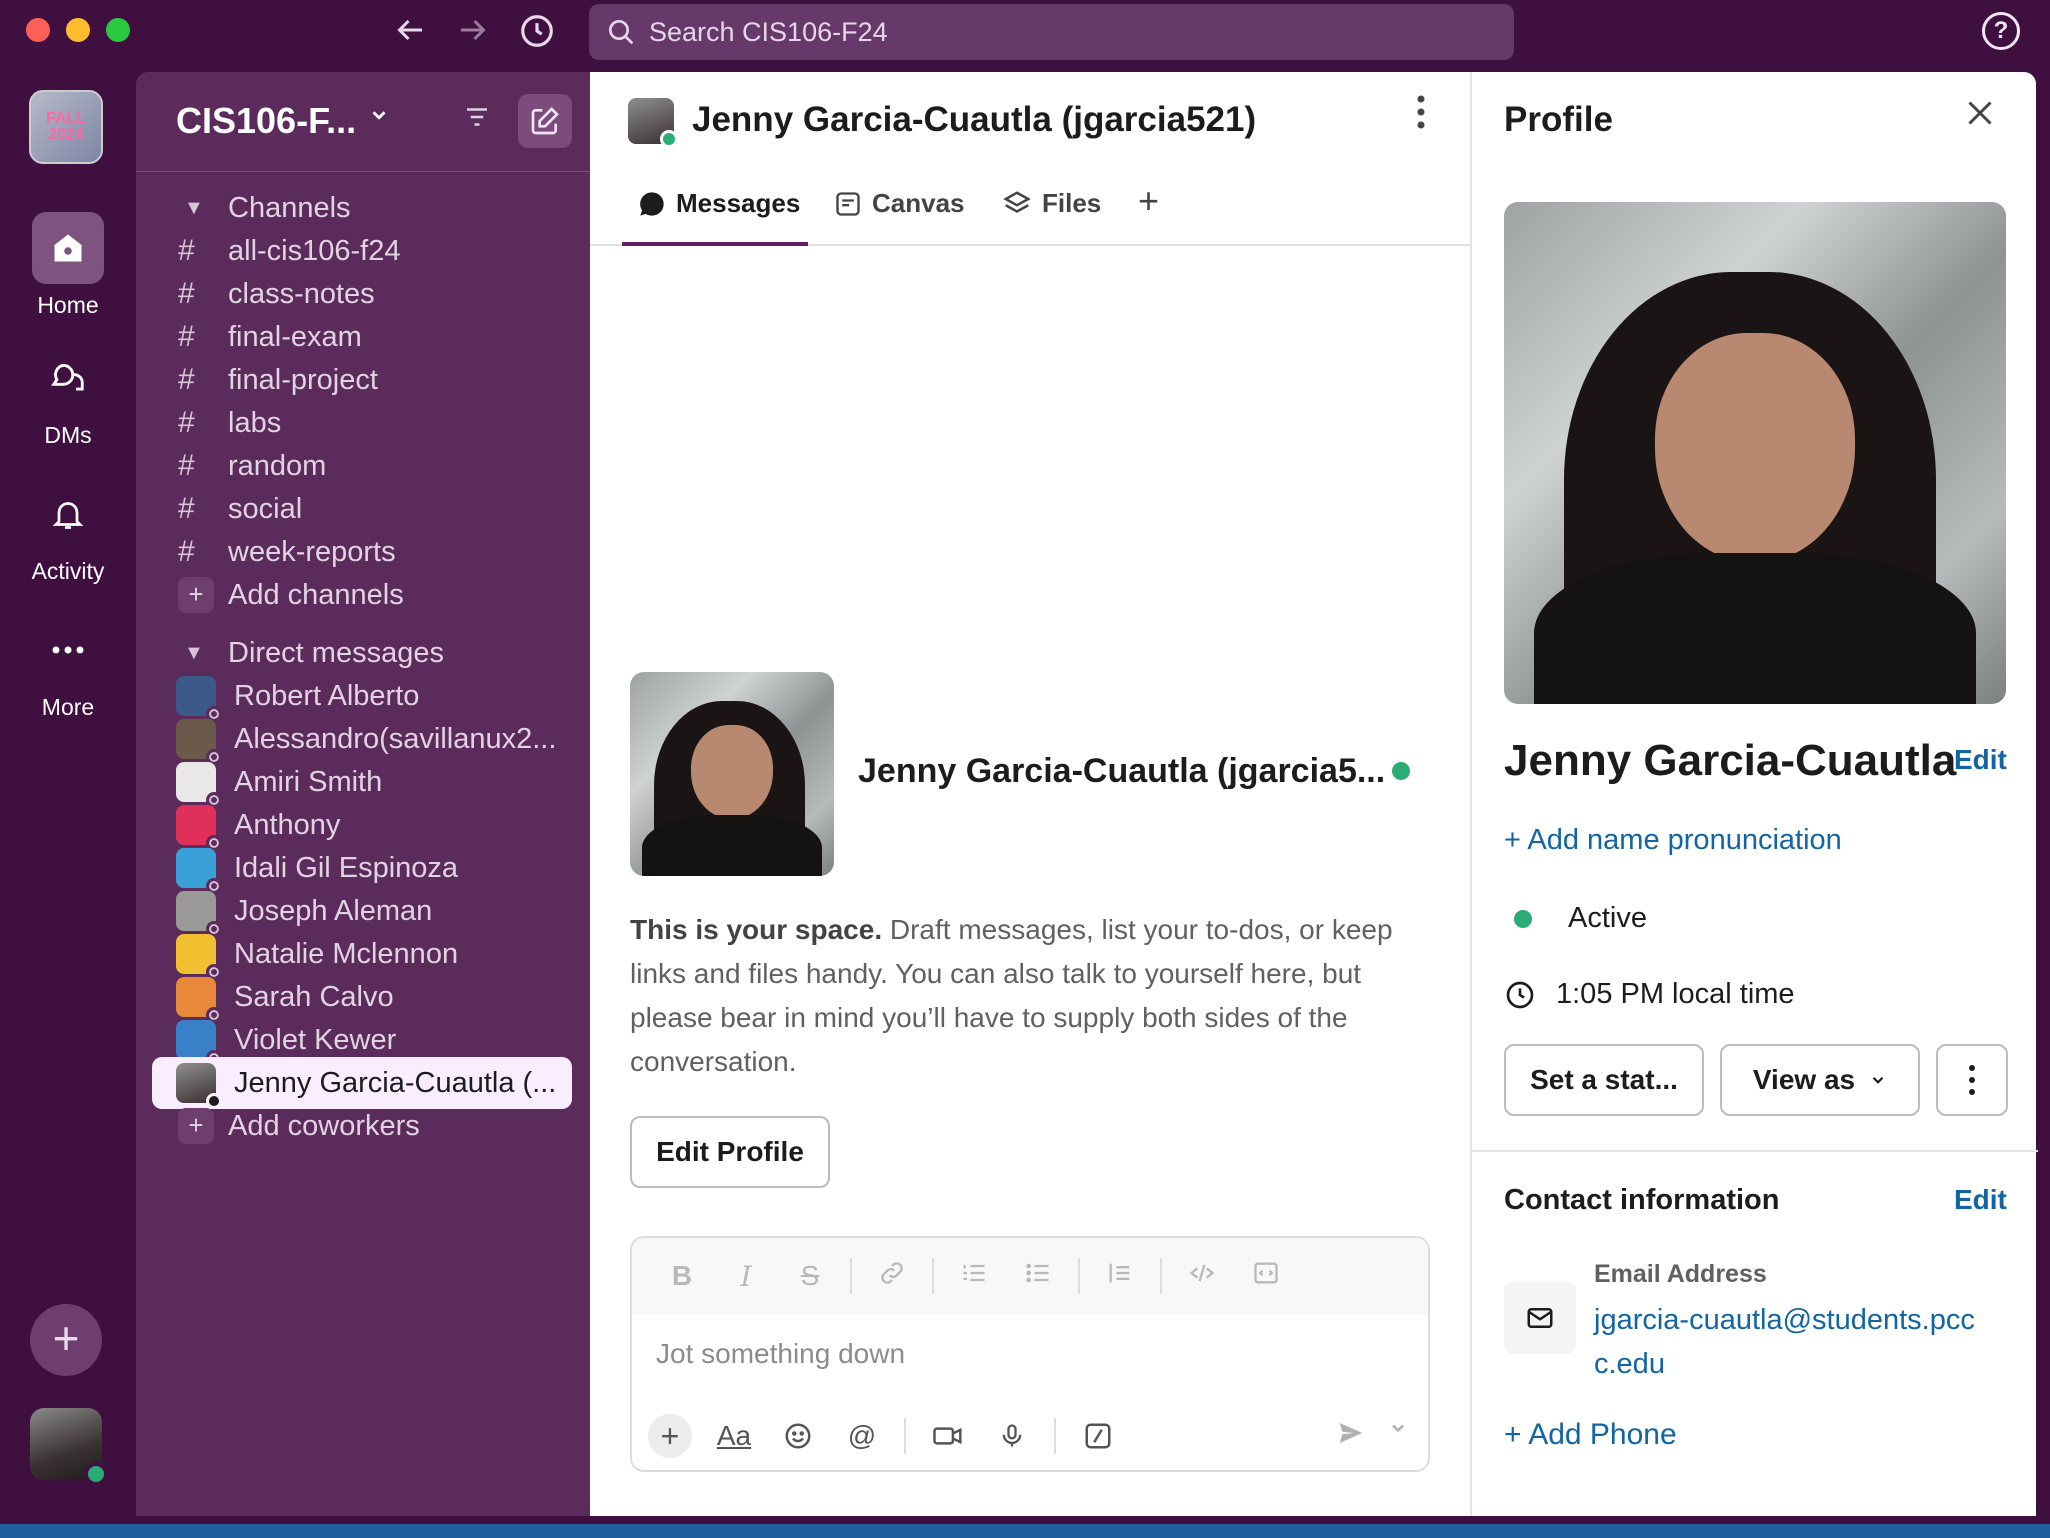 The width and height of the screenshot is (2050, 1538). What do you see at coordinates (1012, 1436) in the screenshot?
I see `microphone-icon` at bounding box center [1012, 1436].